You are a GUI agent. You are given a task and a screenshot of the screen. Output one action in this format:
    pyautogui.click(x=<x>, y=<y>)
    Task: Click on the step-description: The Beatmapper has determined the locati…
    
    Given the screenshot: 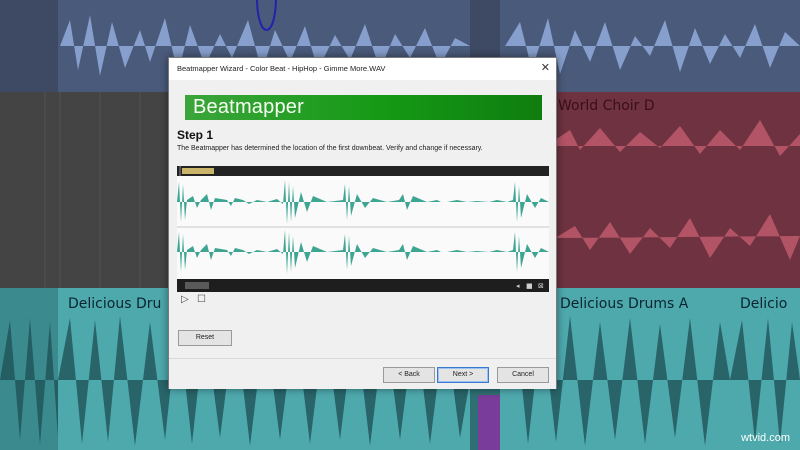 What is the action you would take?
    pyautogui.click(x=330, y=148)
    